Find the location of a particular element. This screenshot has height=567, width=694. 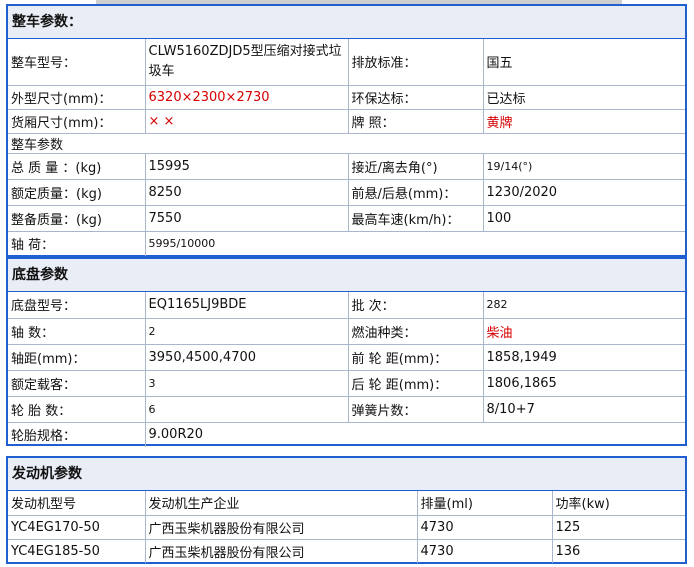

vehicle-subheading: 整车参数 is located at coordinates (346, 143).